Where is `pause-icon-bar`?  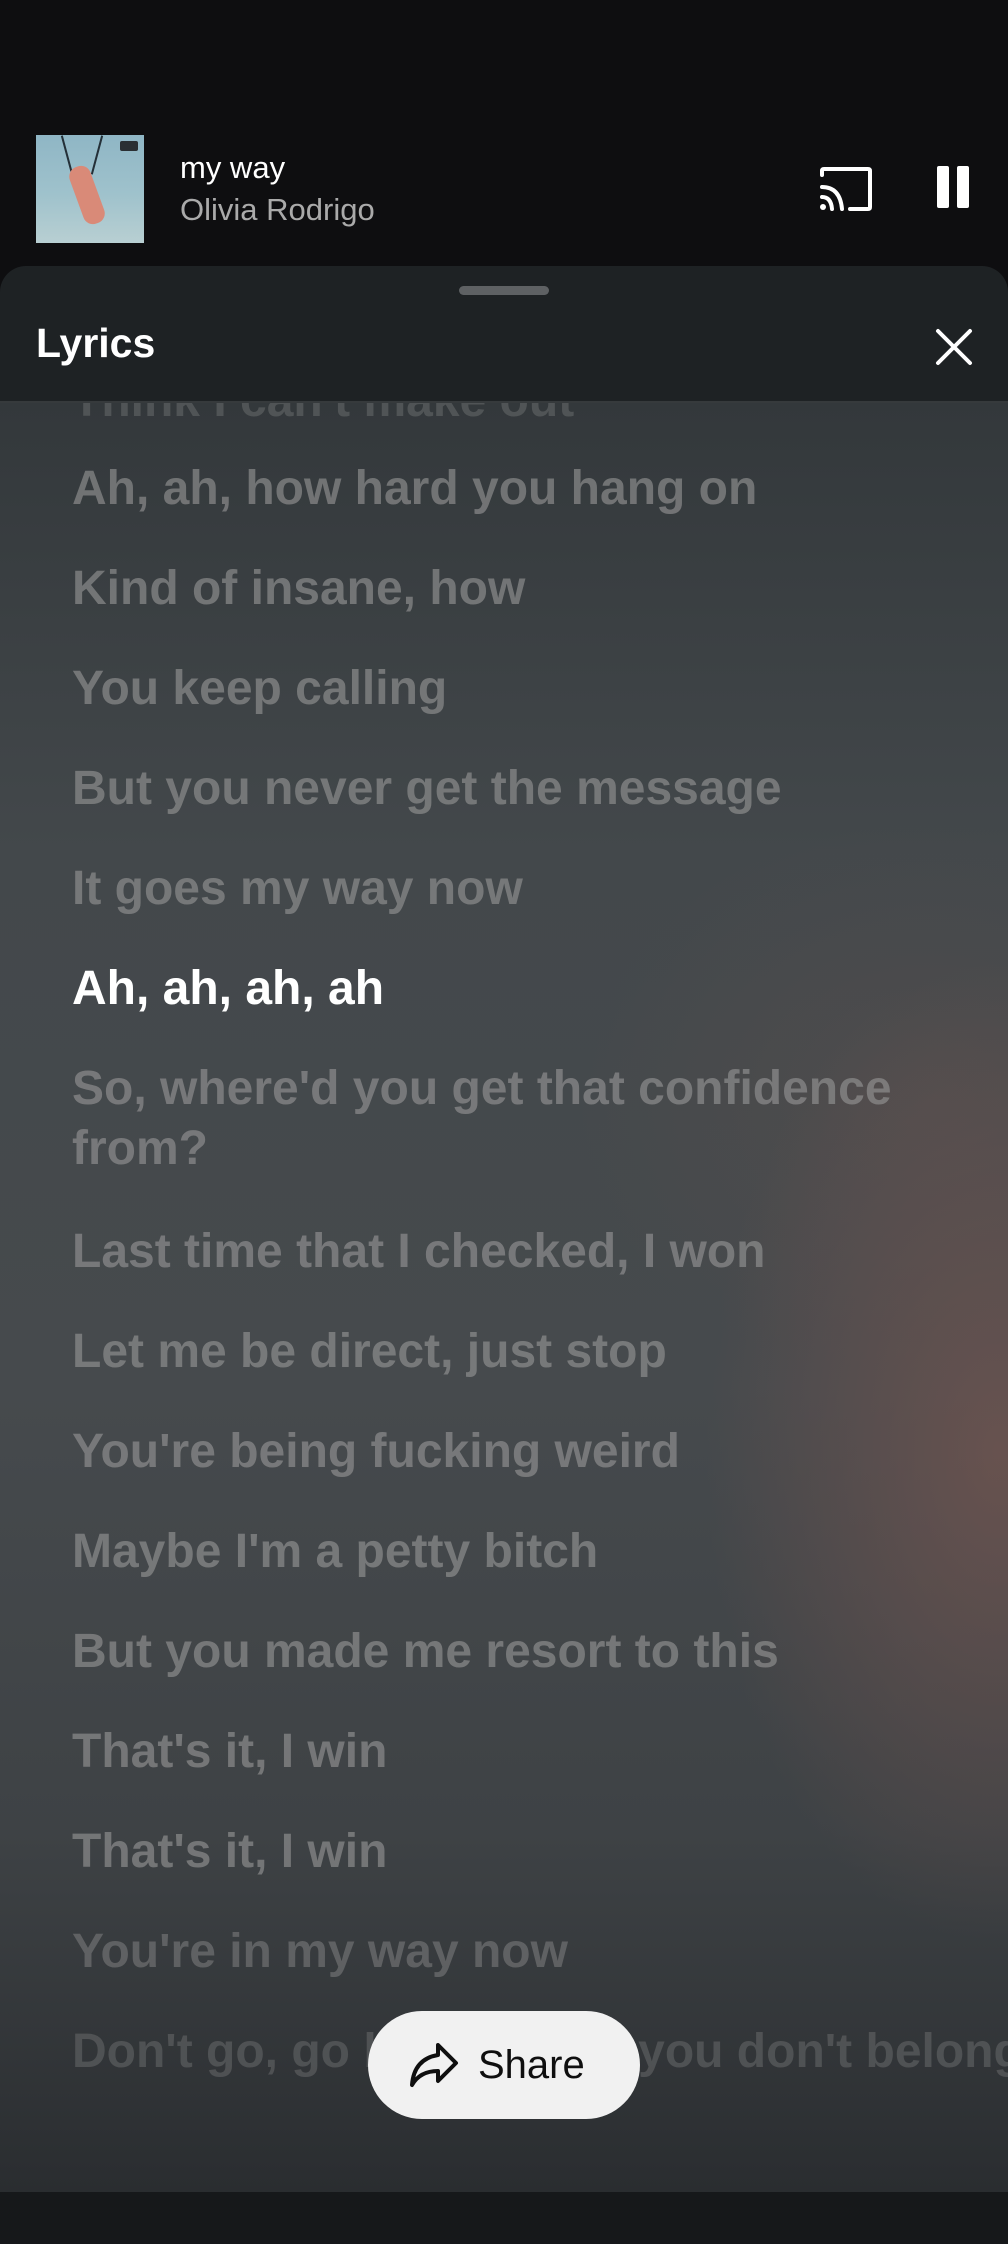
pause-icon-bar is located at coordinates (963, 187).